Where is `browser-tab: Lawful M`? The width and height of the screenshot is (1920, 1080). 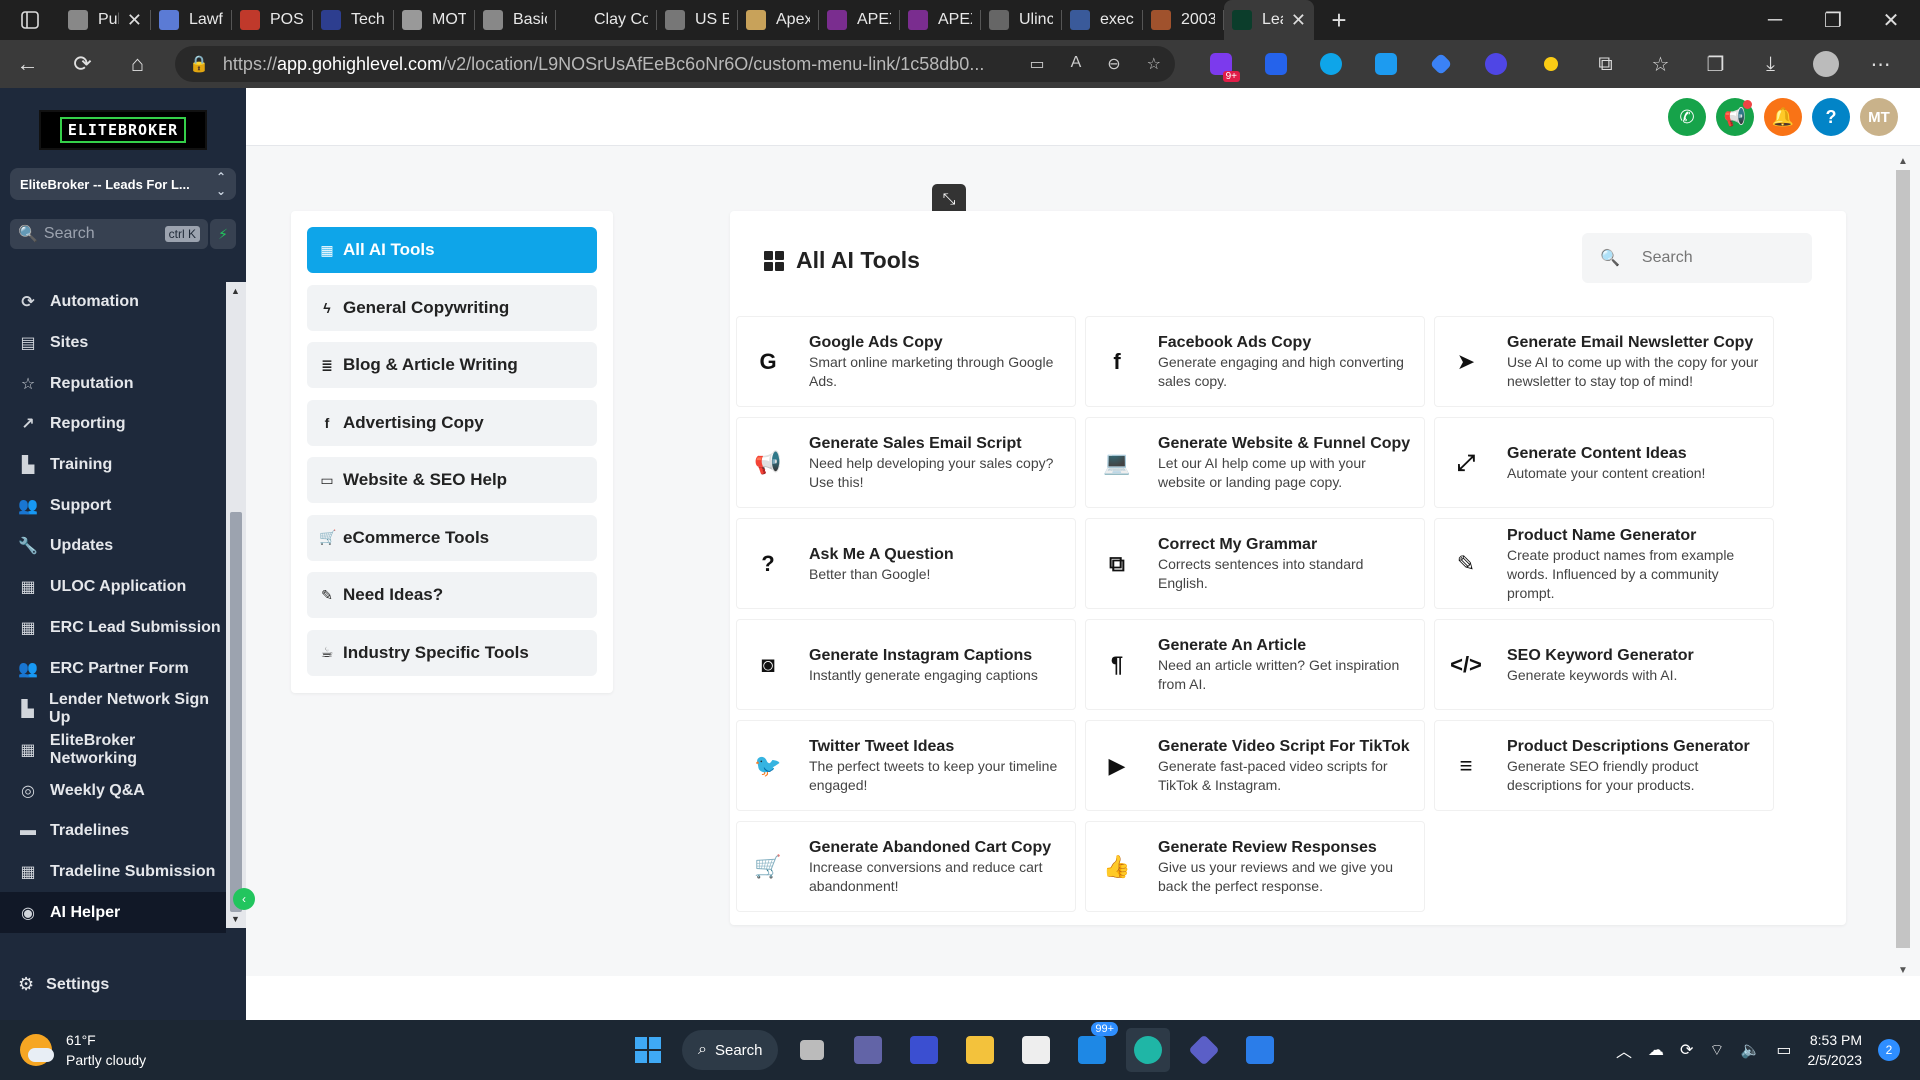
browser-tab: Lawful M is located at coordinates (191, 20).